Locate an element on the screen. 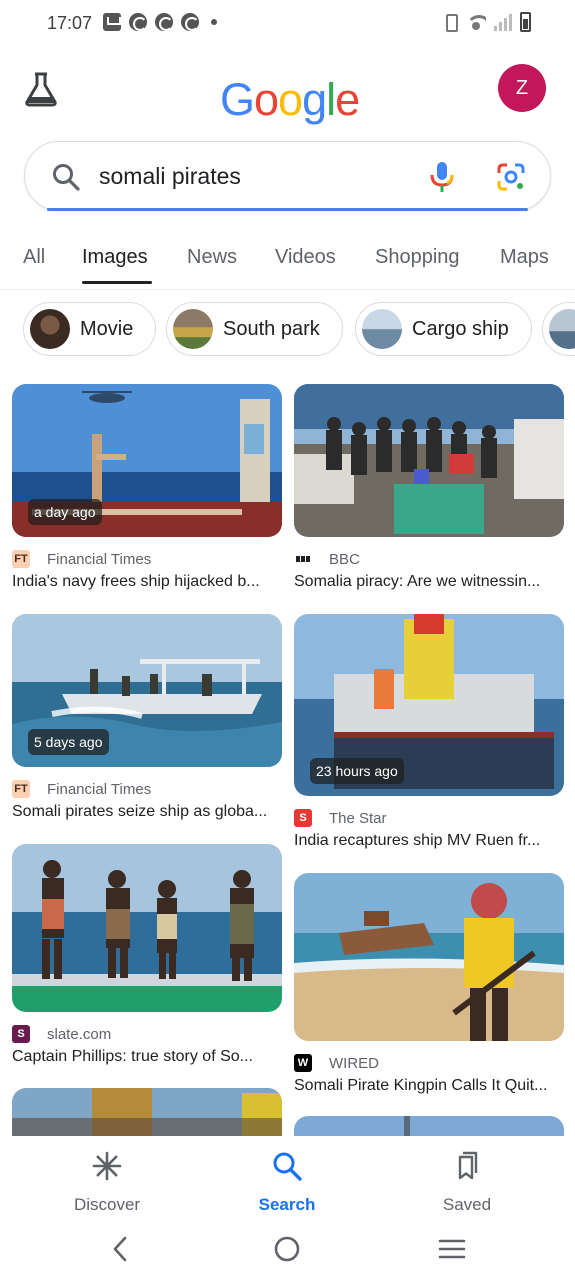  message-notification-icon is located at coordinates (112, 22).